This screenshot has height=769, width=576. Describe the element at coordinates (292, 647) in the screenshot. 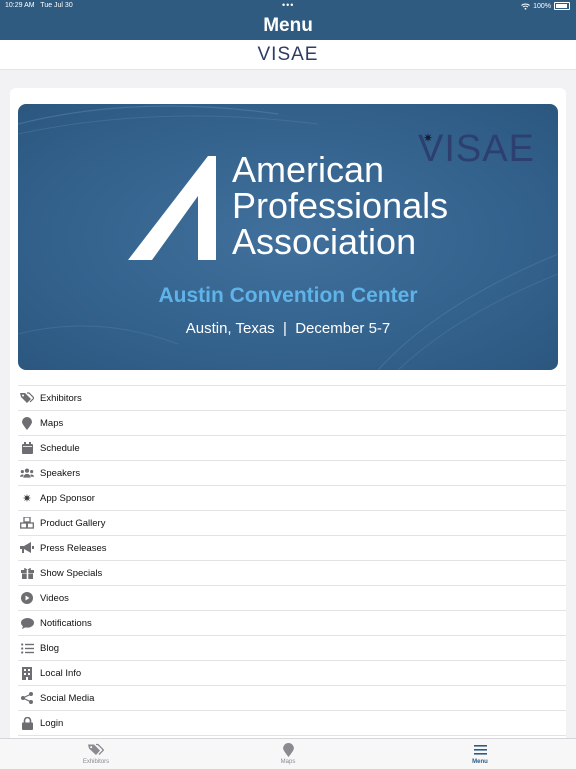

I see `menu-item-blog: Blog` at that location.